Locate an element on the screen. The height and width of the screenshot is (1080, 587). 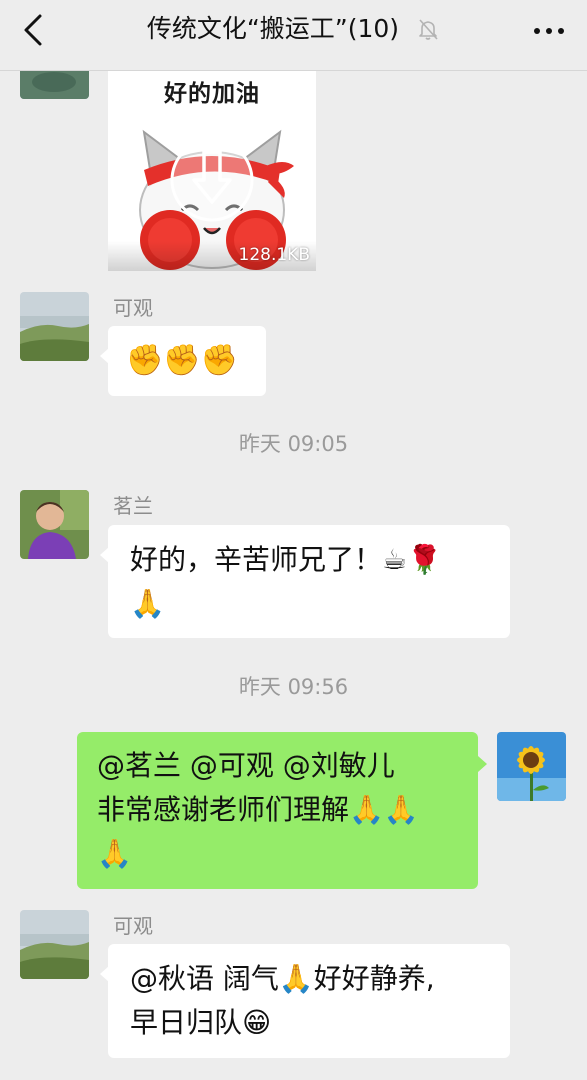
message-text: ✊✊✊ is located at coordinates (182, 360).